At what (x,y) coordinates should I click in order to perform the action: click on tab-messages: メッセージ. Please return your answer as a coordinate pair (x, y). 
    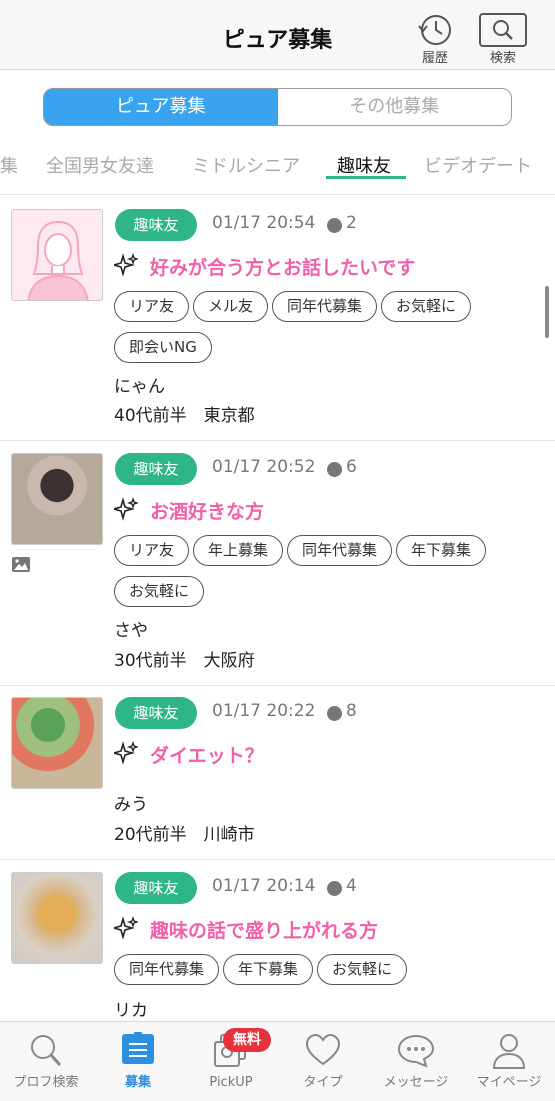
    Looking at the image, I should click on (416, 1061).